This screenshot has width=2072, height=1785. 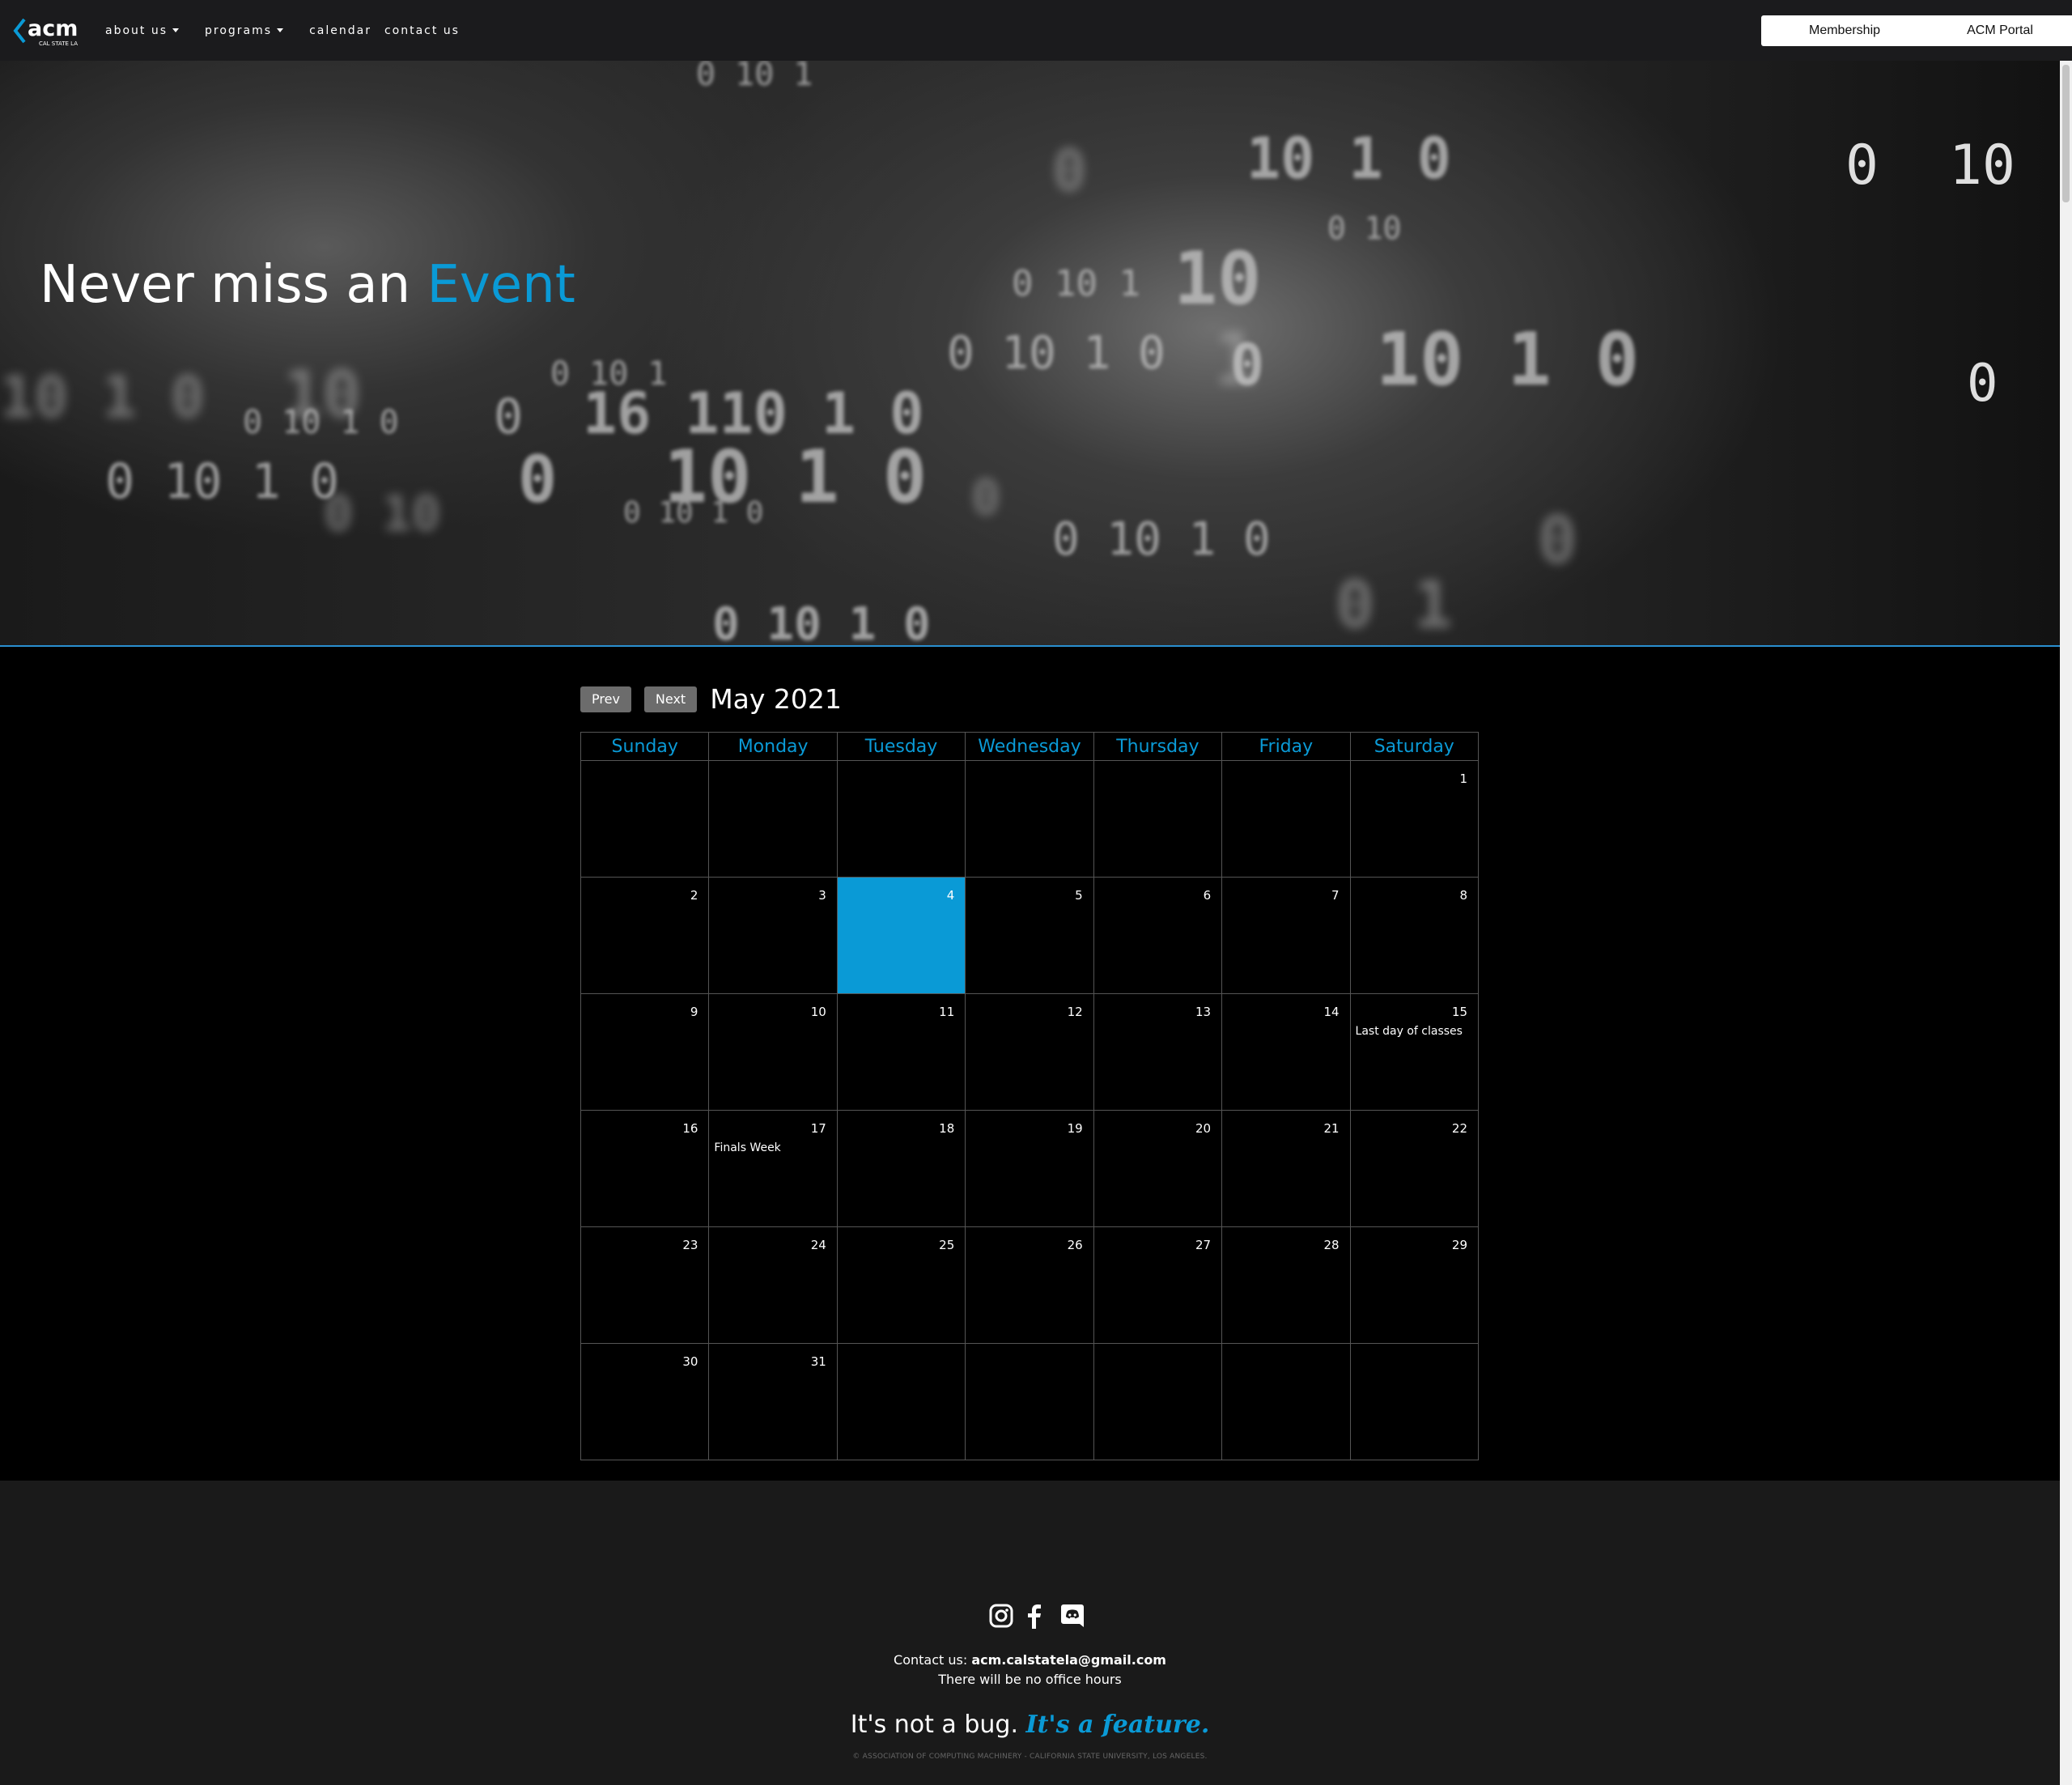 What do you see at coordinates (1507, 360) in the screenshot?
I see `svg-text: 10 1 0` at bounding box center [1507, 360].